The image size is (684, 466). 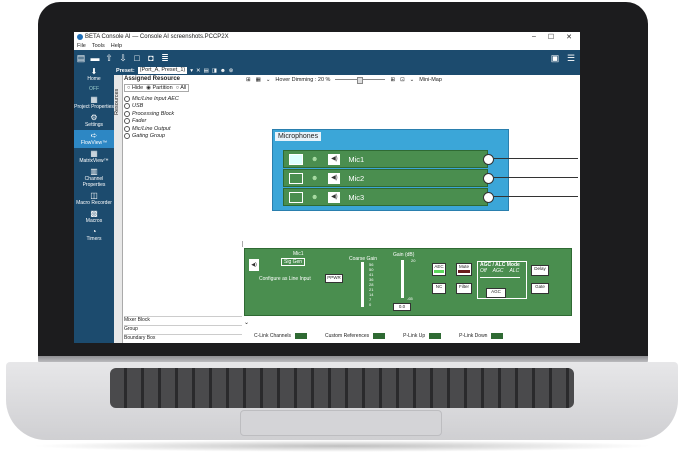 What do you see at coordinates (540, 270) in the screenshot?
I see `delay-button: Delay` at bounding box center [540, 270].